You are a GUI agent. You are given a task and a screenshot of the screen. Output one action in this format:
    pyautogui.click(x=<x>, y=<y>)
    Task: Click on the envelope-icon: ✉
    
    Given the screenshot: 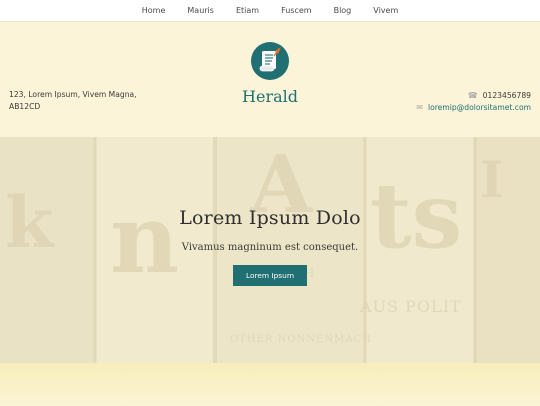 What is the action you would take?
    pyautogui.click(x=419, y=107)
    